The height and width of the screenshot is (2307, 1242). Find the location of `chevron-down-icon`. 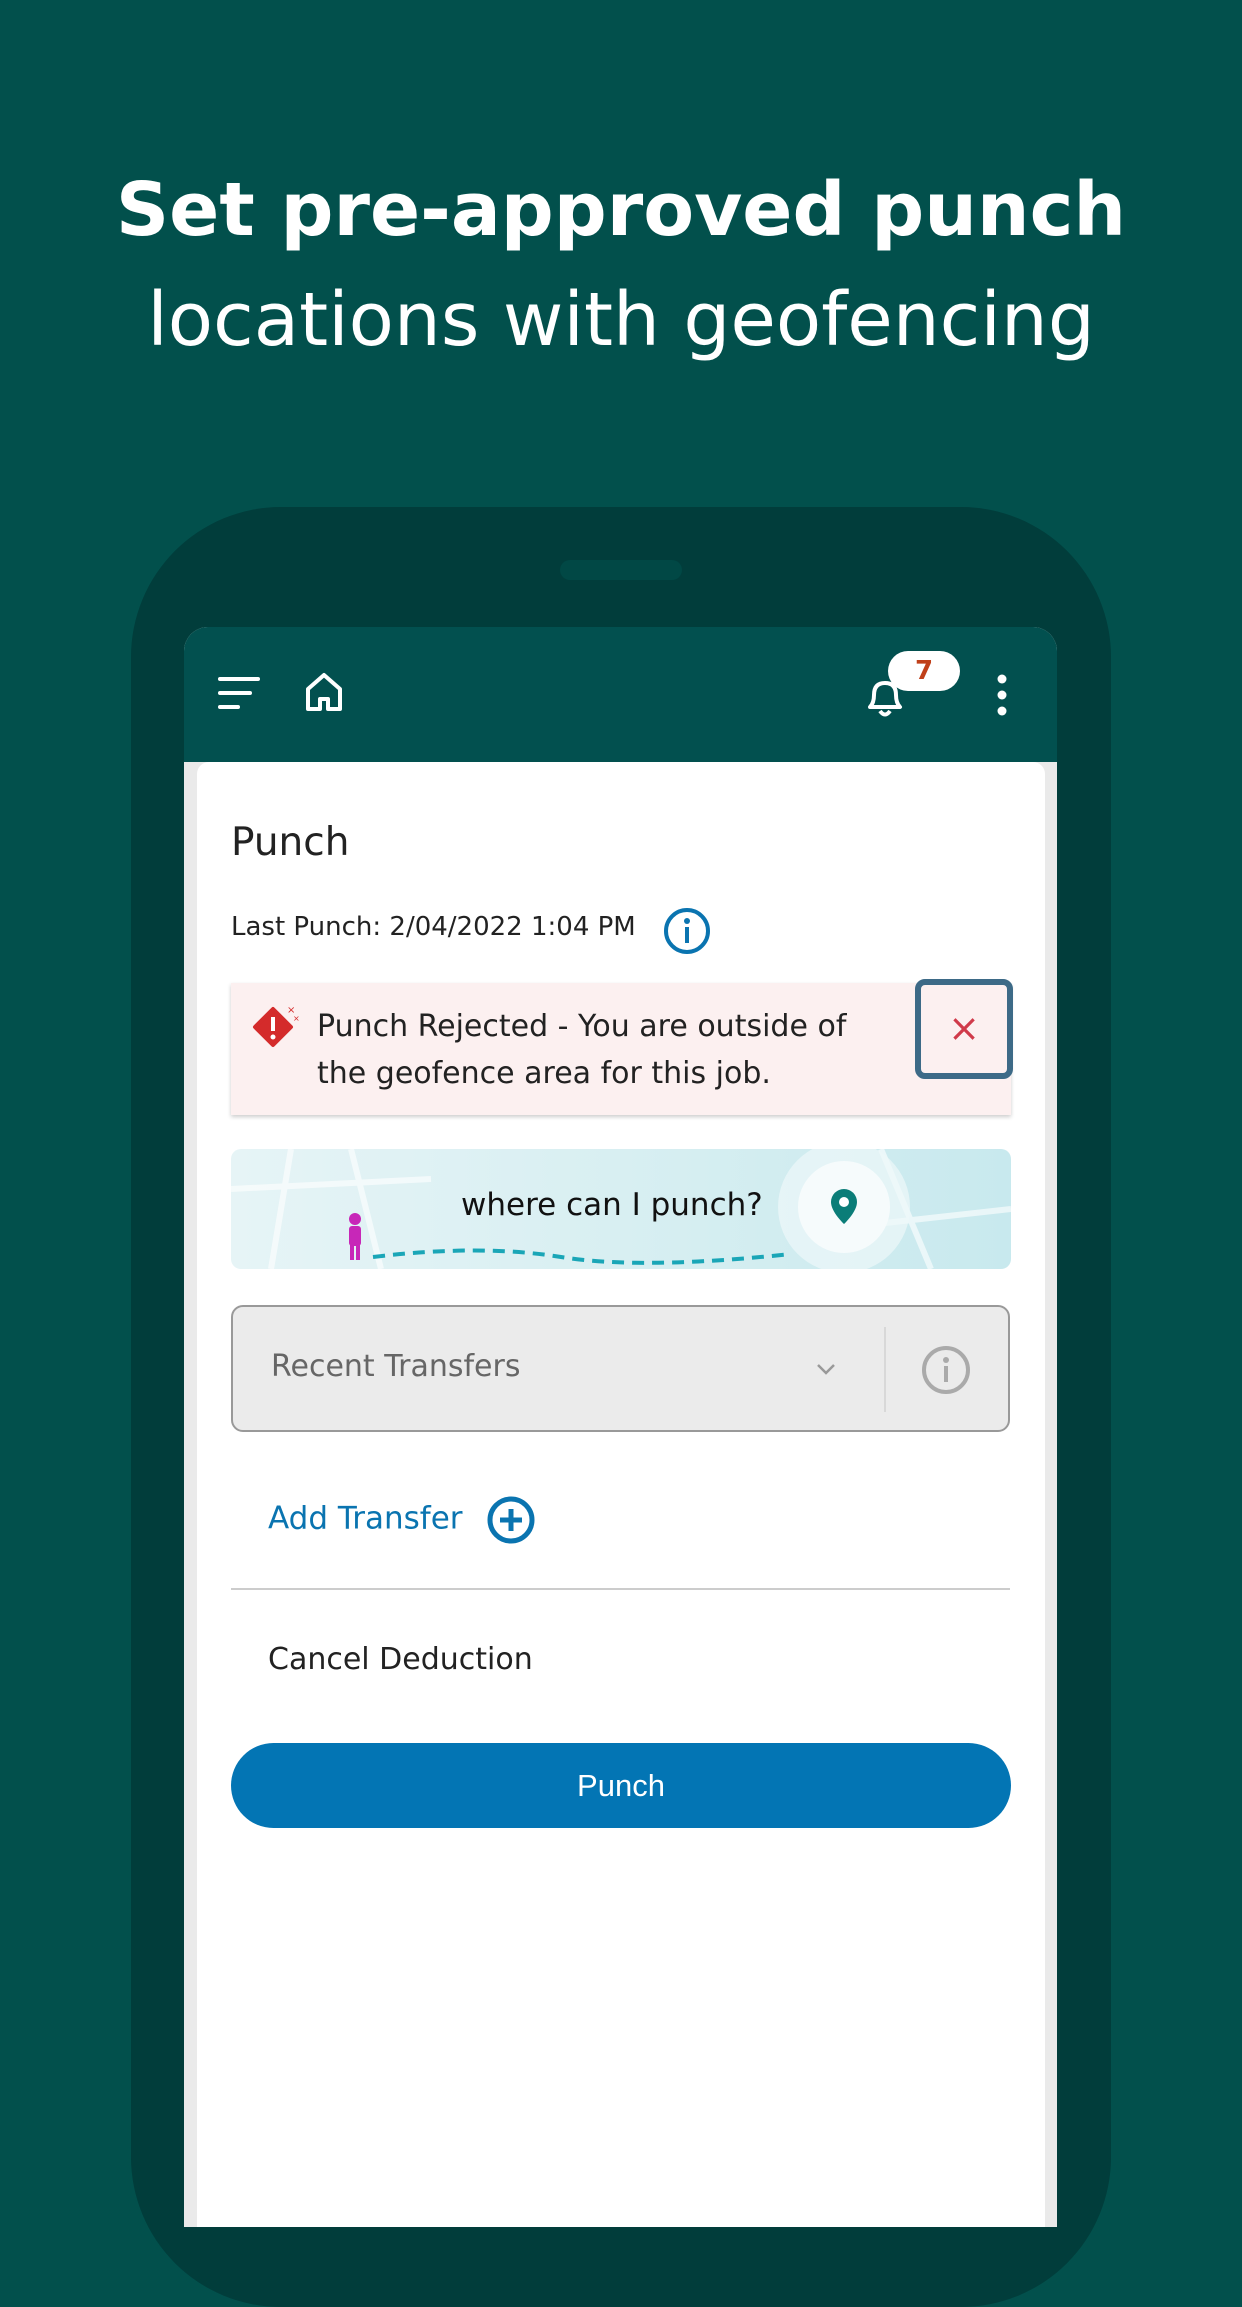

chevron-down-icon is located at coordinates (826, 1369).